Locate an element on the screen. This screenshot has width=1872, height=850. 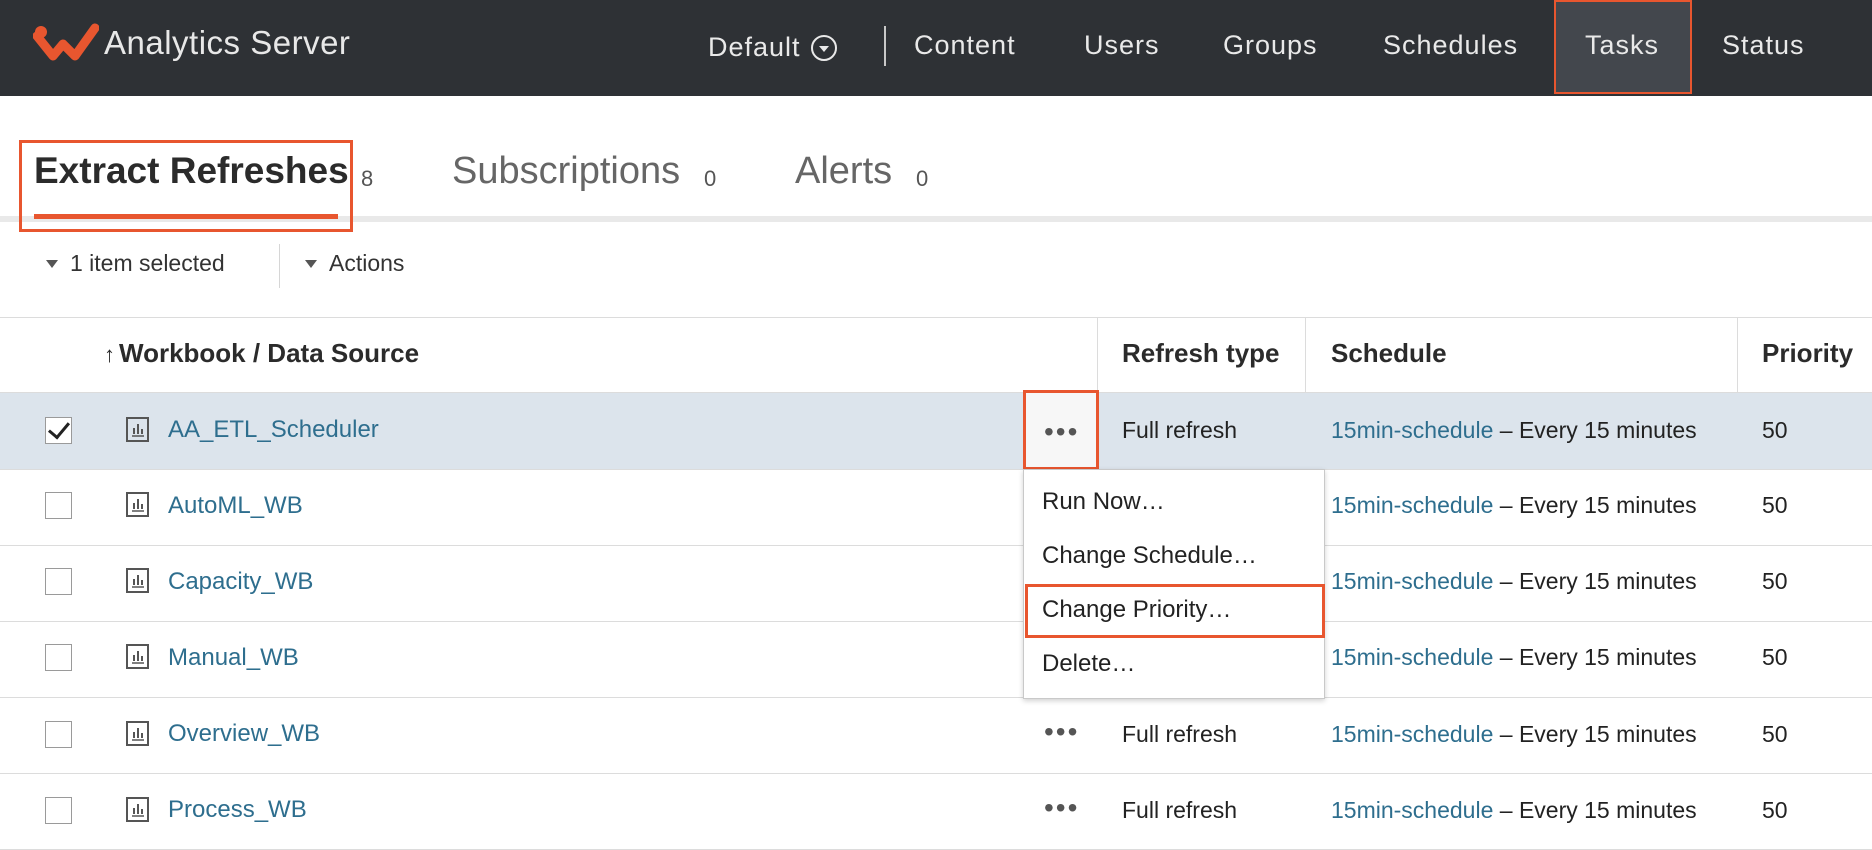
actions-menu: Actions is located at coordinates (354, 263).